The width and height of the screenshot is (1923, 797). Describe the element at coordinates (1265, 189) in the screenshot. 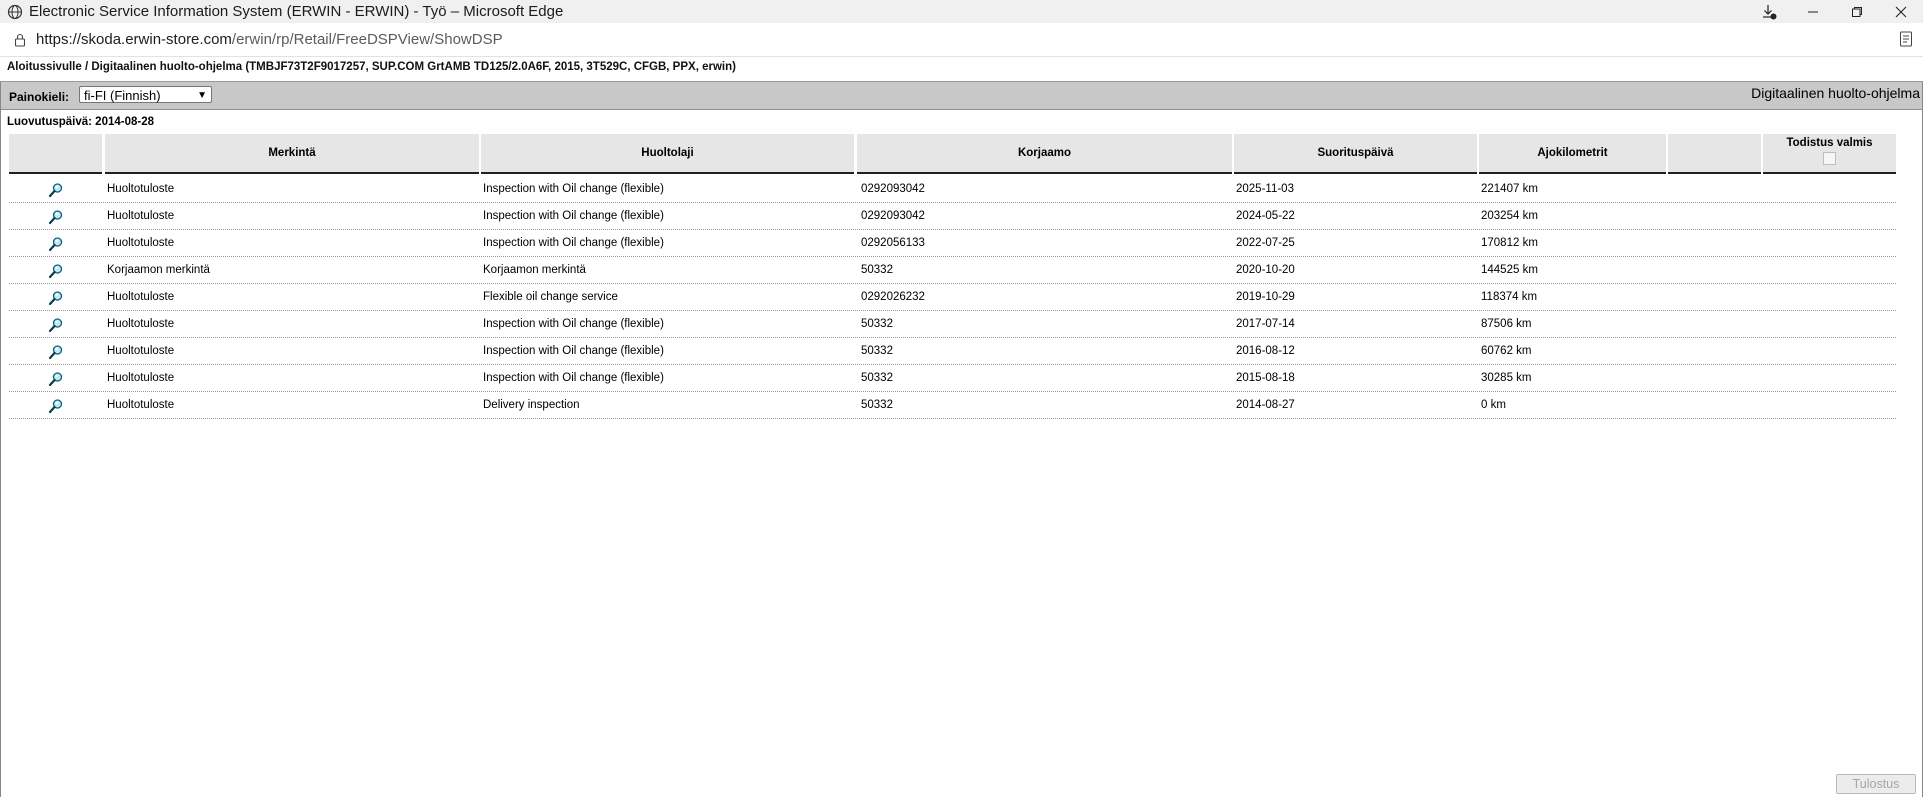

I see `cell-suorituspaiva: 2025-11-03` at that location.